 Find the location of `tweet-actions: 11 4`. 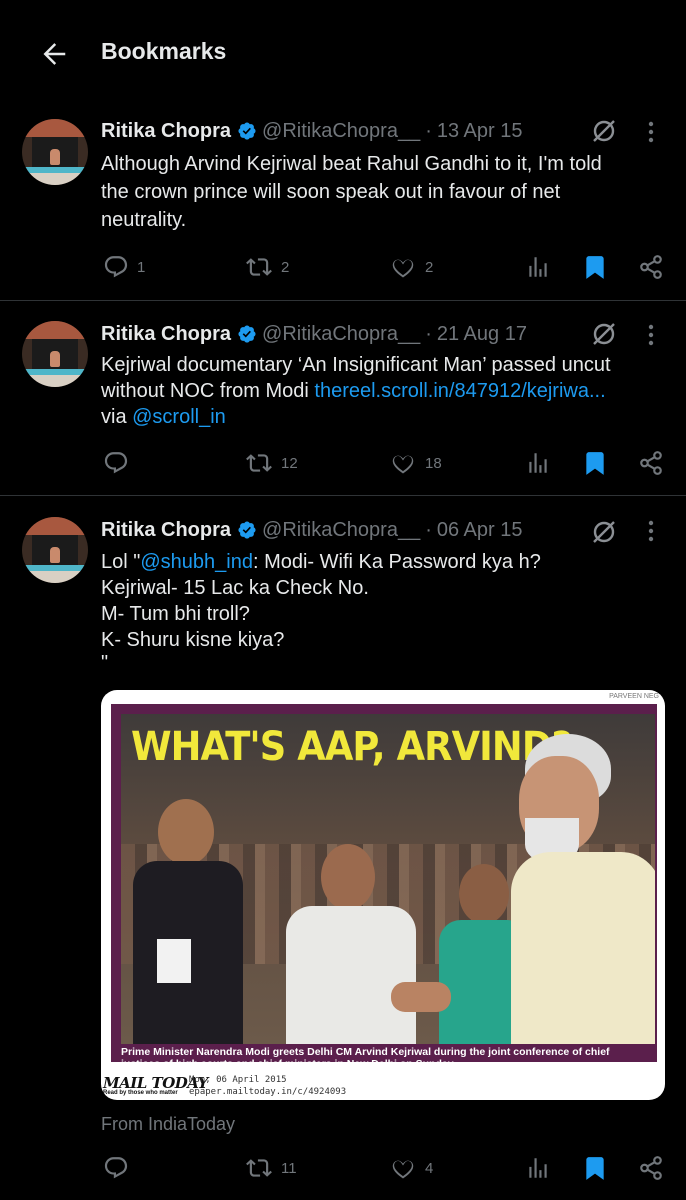

tweet-actions: 11 4 is located at coordinates (343, 1168).